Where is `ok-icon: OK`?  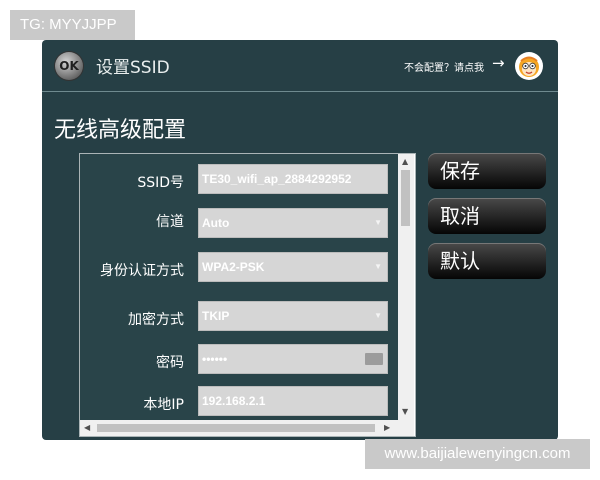 ok-icon: OK is located at coordinates (69, 66).